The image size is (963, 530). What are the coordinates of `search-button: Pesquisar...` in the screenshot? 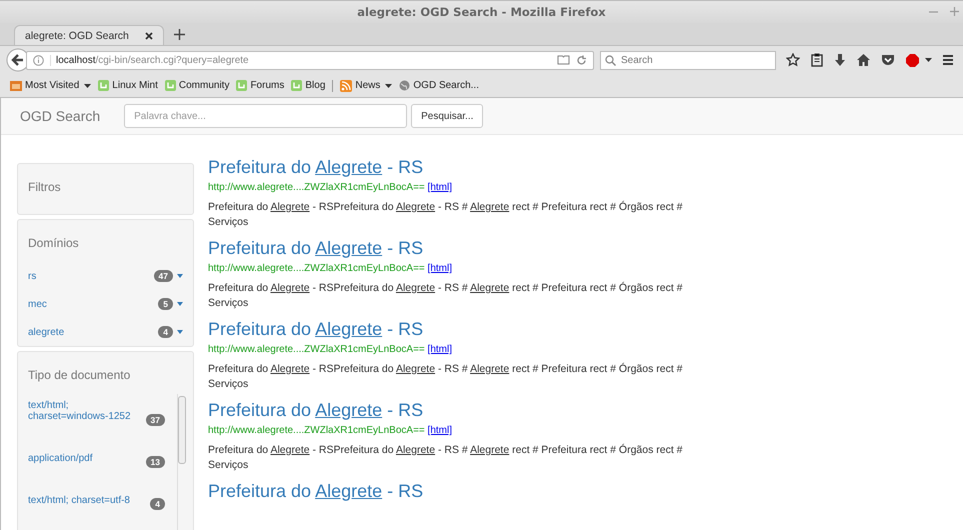 It's located at (447, 116).